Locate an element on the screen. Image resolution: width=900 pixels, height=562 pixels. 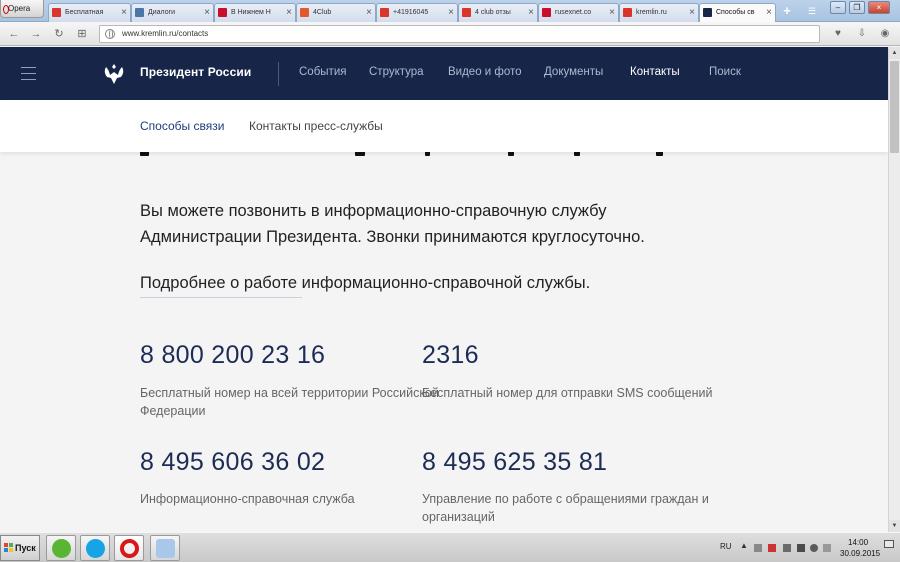
tab: В Нижнем Н × is located at coordinates (255, 12).